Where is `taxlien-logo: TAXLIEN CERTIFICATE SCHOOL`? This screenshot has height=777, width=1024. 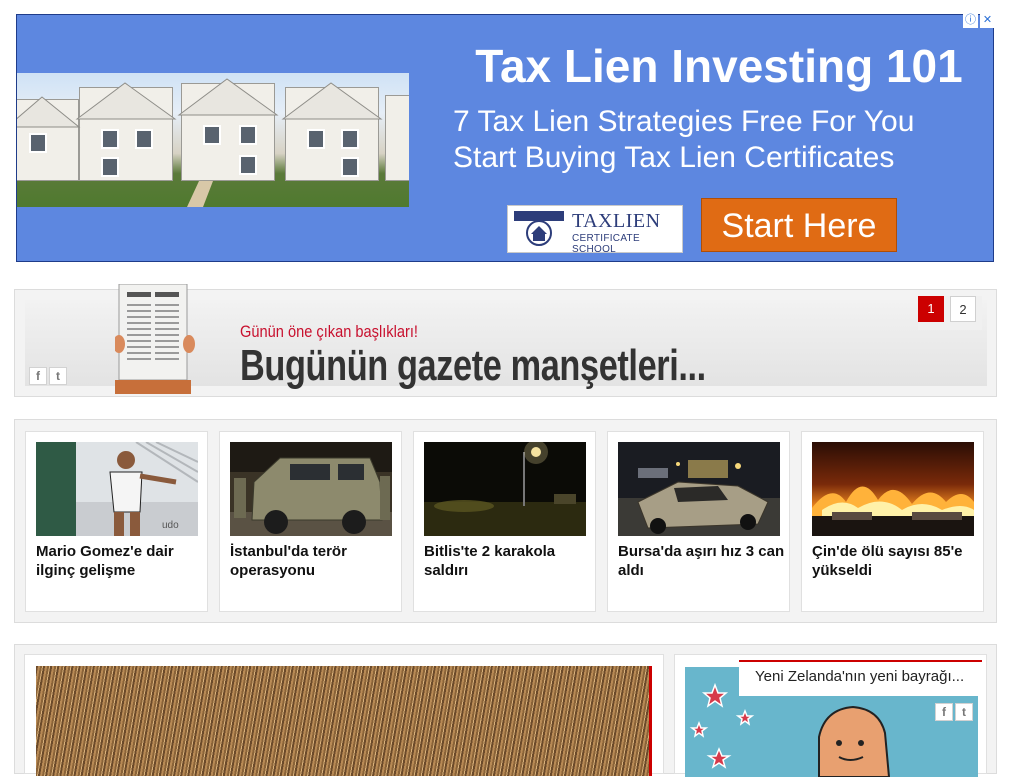
taxlien-logo: TAXLIEN CERTIFICATE SCHOOL is located at coordinates (595, 230).